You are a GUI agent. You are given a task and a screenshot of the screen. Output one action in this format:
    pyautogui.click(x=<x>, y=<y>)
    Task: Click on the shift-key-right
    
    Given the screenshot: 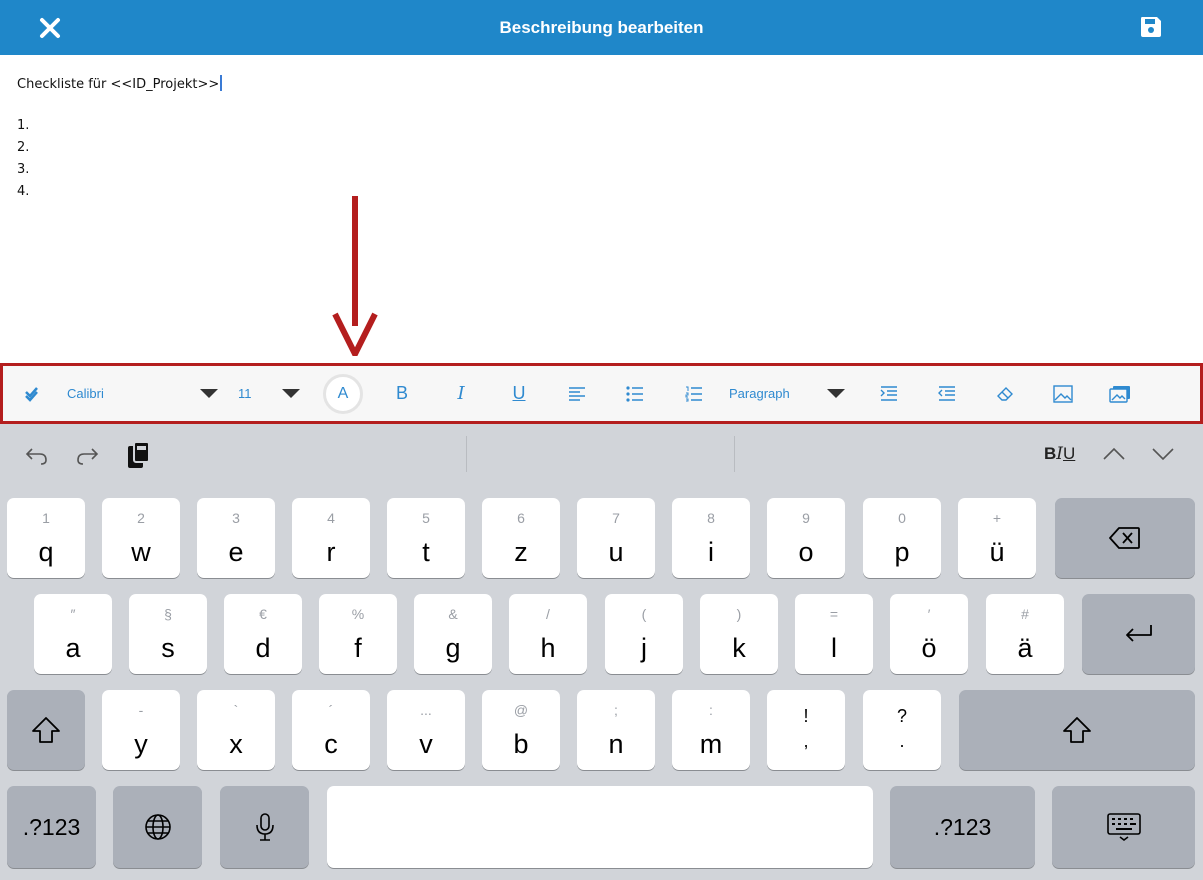 What is the action you would take?
    pyautogui.click(x=1077, y=730)
    